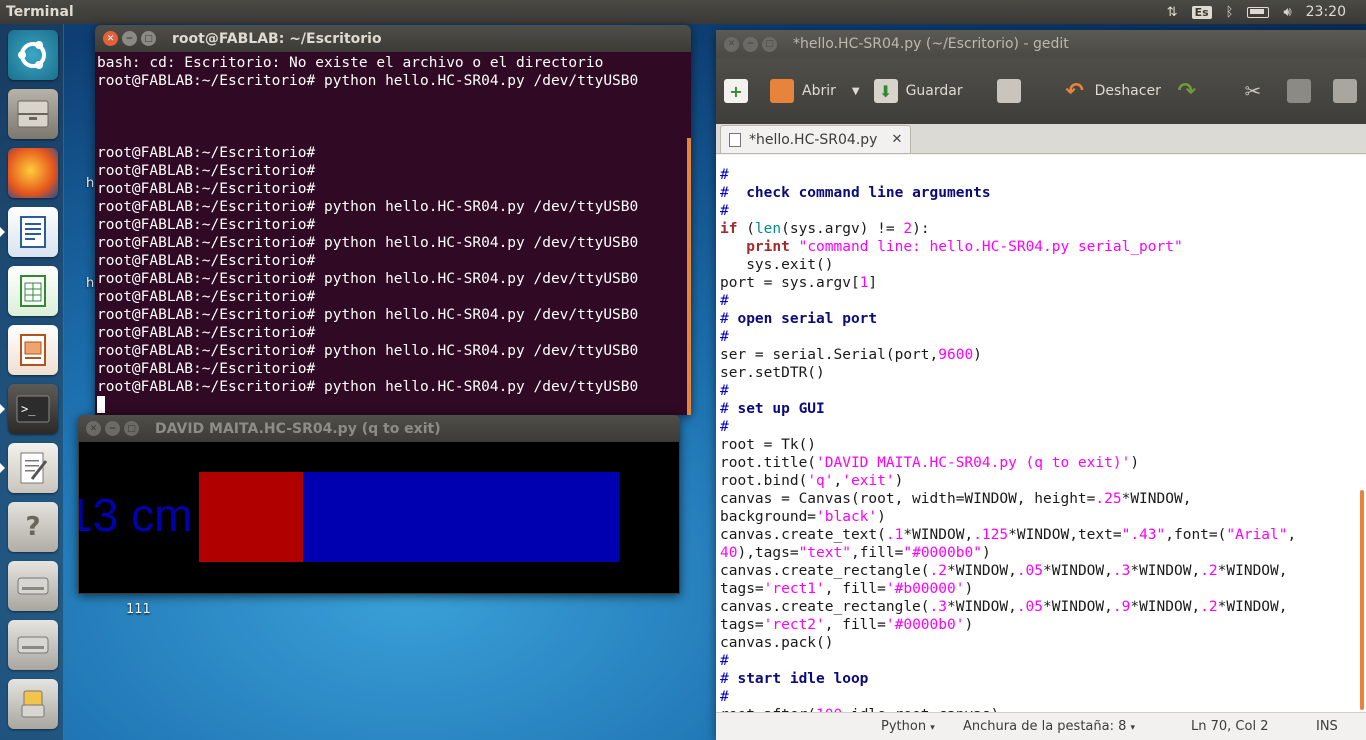  I want to click on save-button-label: Guardar, so click(934, 91).